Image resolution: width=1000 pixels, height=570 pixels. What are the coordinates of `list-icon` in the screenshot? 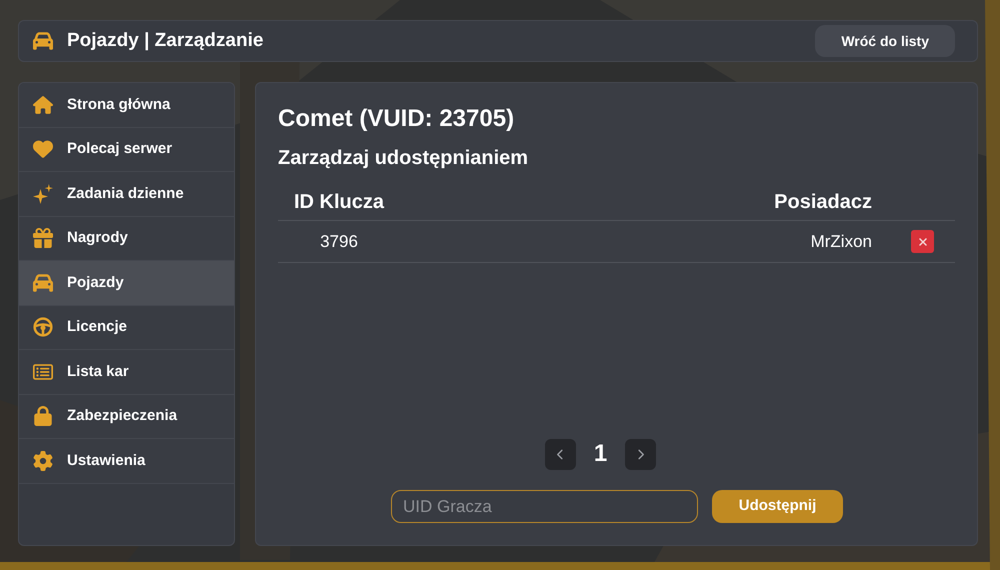 It's located at (43, 372).